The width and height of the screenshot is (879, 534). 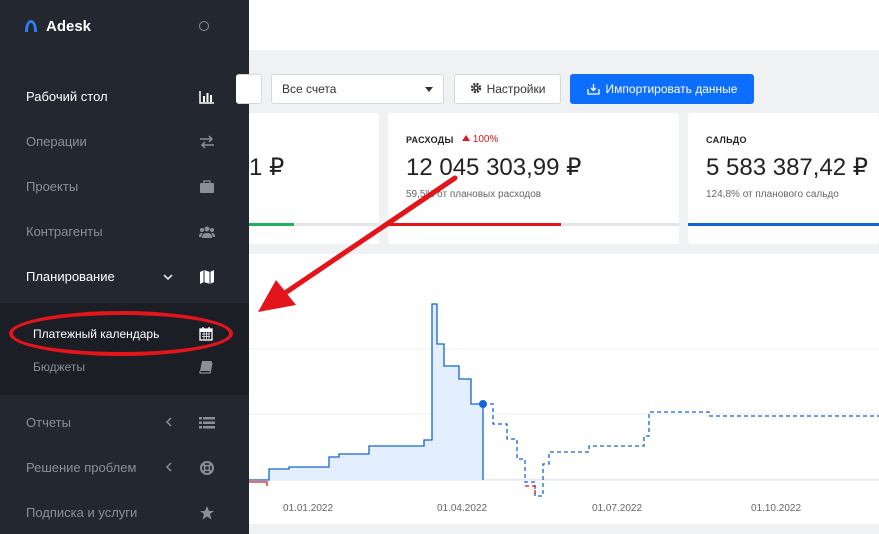 I want to click on planning-submenu: Платежный календарь Бюджеты, so click(x=124, y=349).